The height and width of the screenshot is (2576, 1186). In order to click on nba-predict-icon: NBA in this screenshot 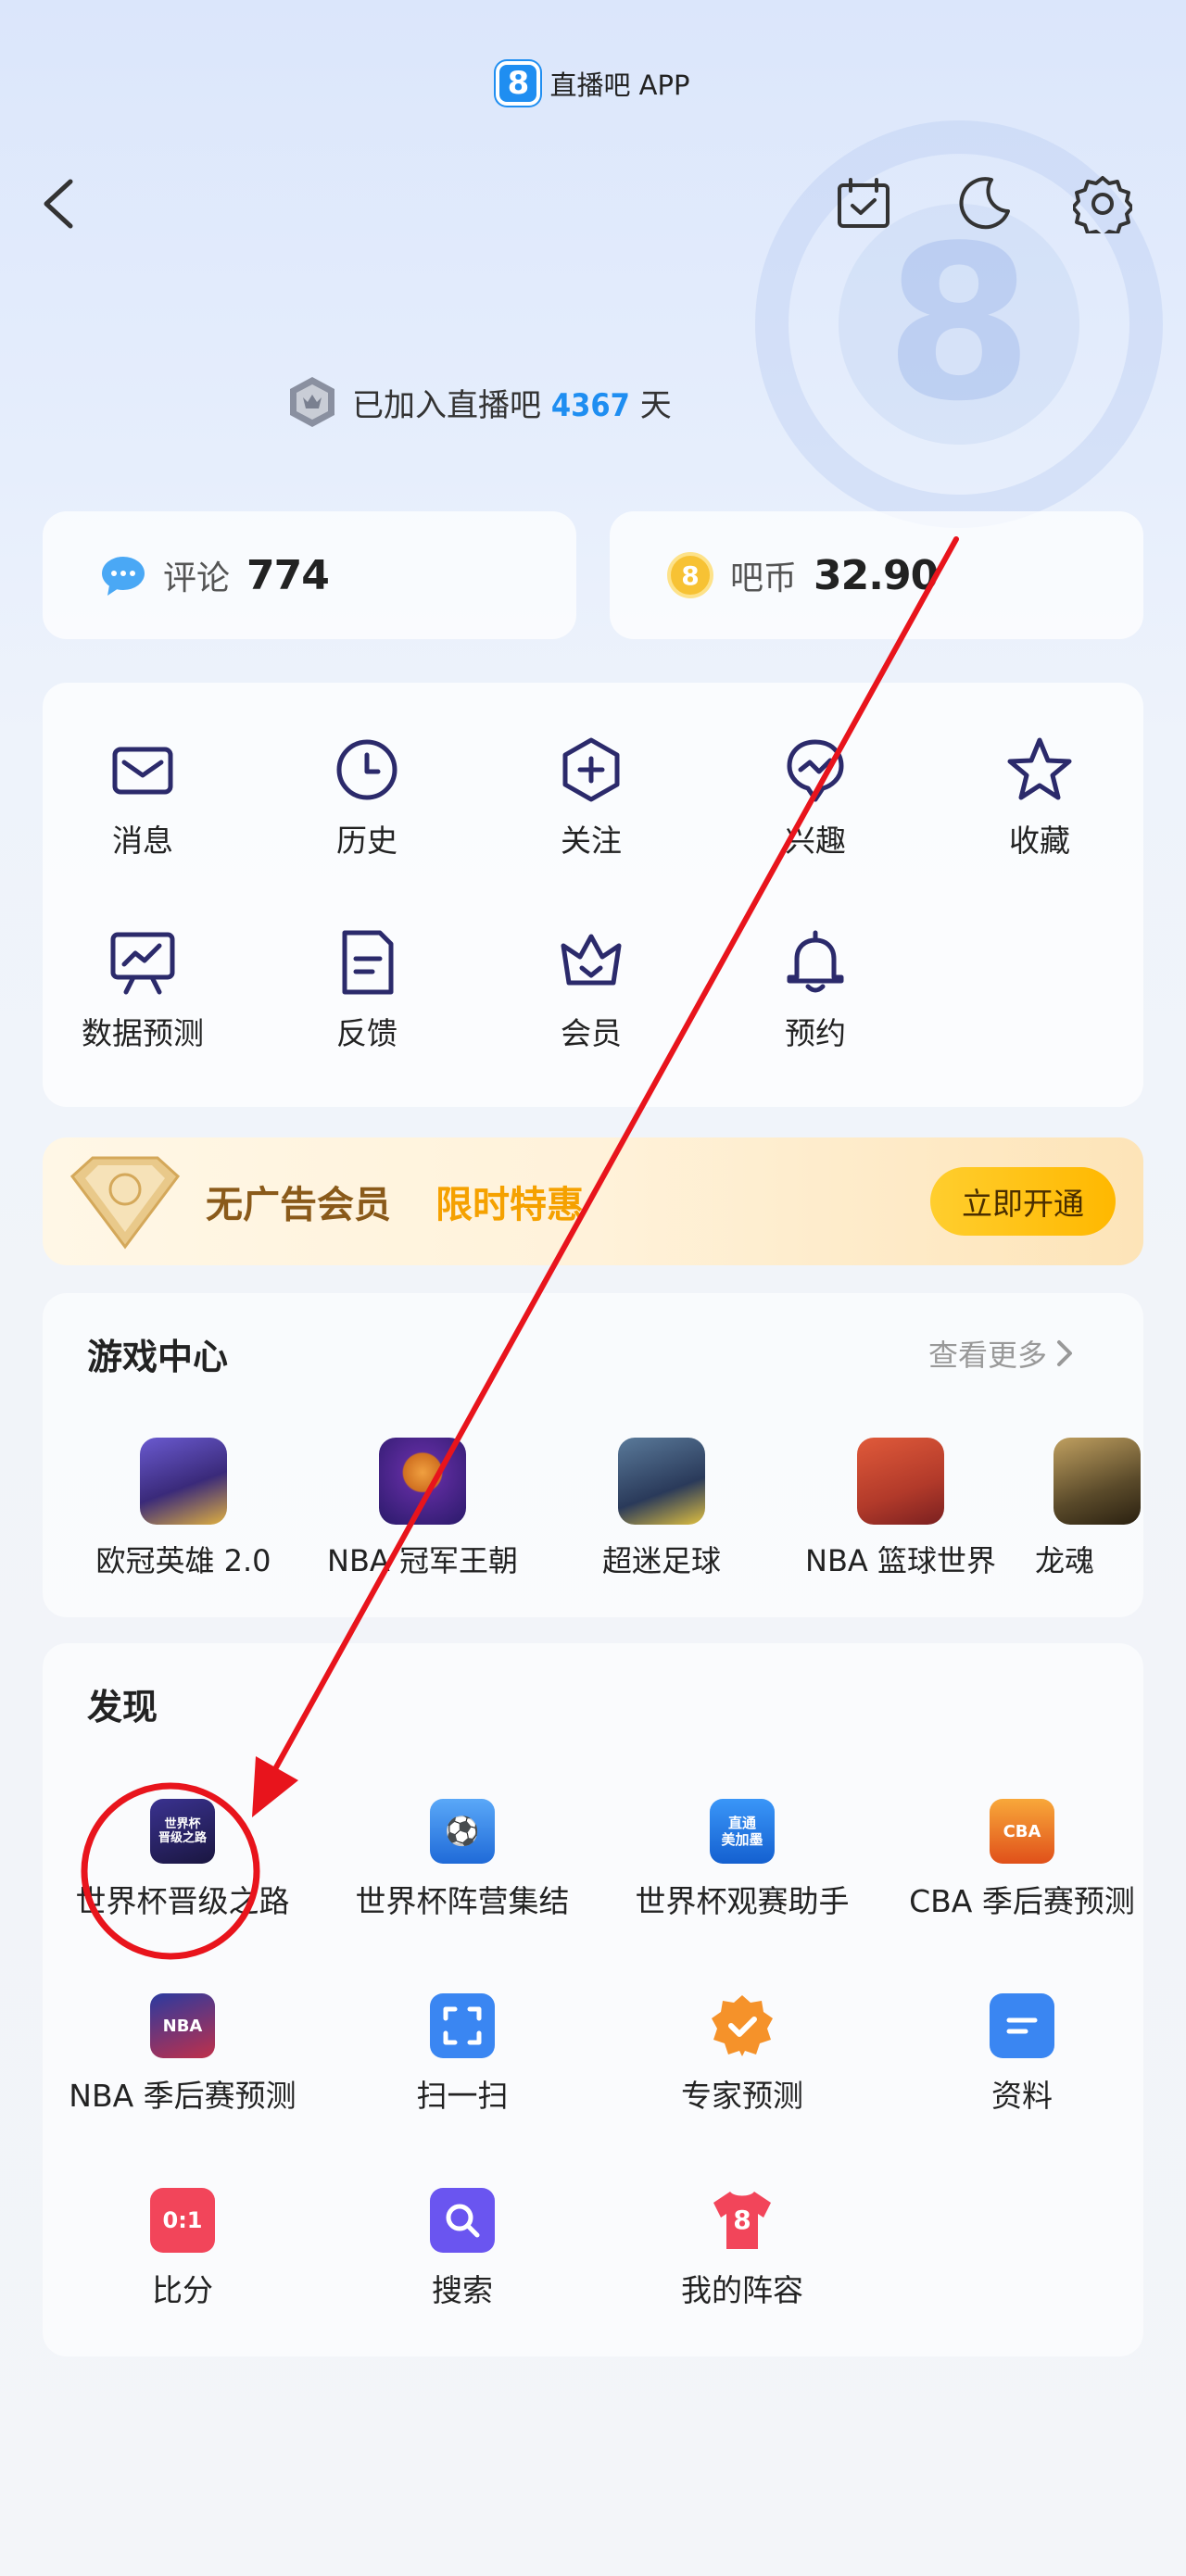, I will do `click(182, 2025)`.